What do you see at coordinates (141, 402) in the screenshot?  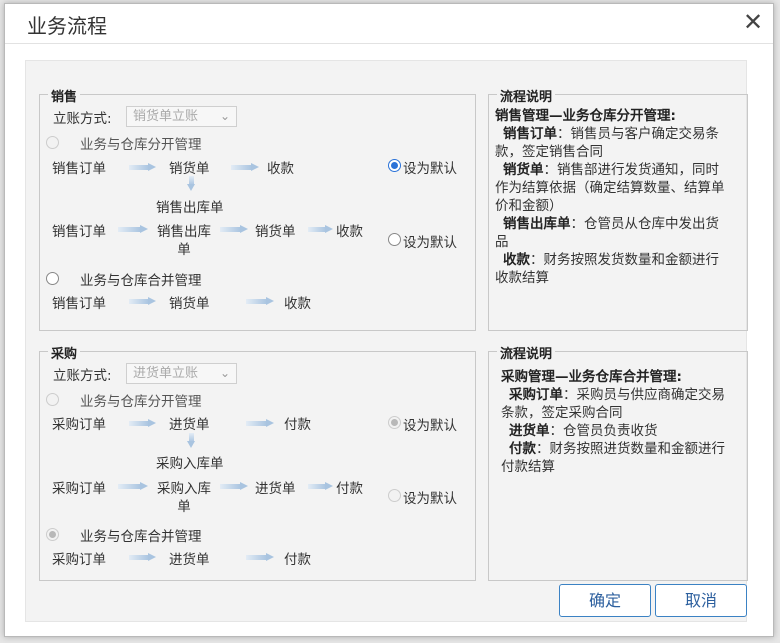 I see `purchase-separate-label: 业务与仓库分开管理` at bounding box center [141, 402].